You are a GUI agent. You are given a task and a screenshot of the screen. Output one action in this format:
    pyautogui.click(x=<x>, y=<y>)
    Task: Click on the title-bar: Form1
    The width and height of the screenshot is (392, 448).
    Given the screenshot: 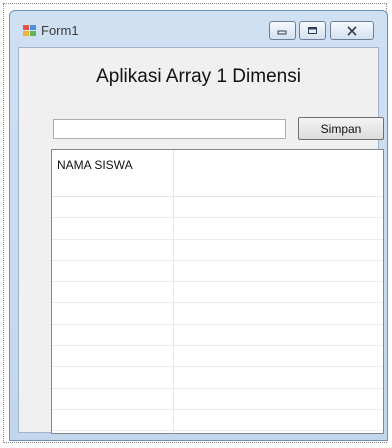 What is the action you would take?
    pyautogui.click(x=198, y=29)
    